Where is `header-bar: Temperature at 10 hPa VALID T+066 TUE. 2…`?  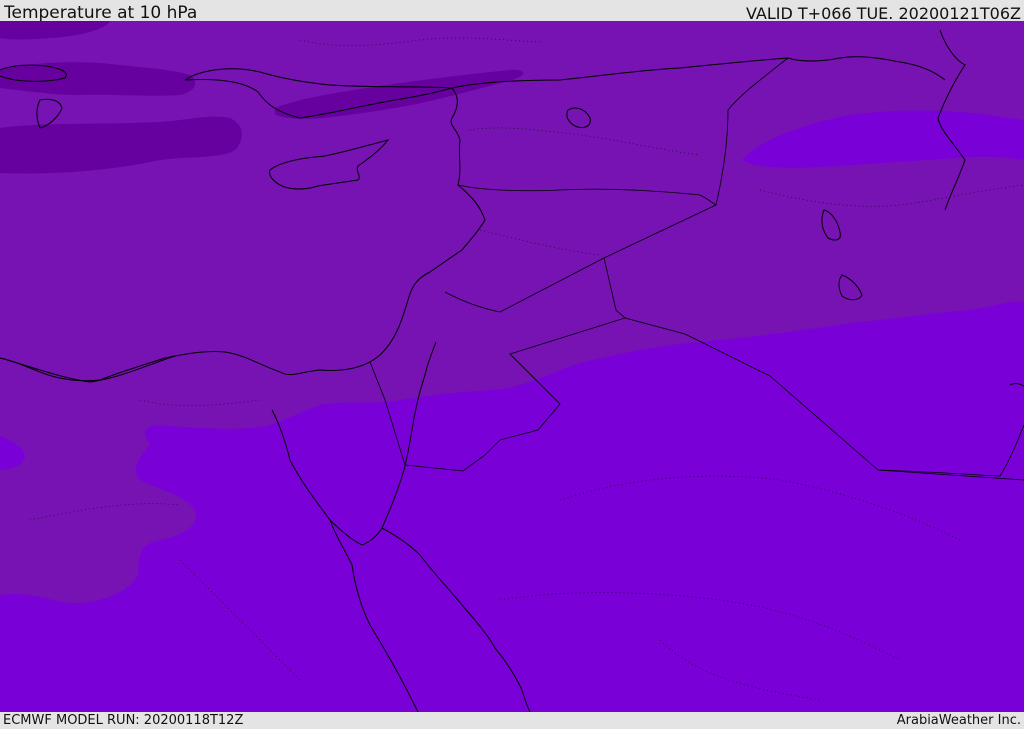 header-bar: Temperature at 10 hPa VALID T+066 TUE. 2… is located at coordinates (512, 11).